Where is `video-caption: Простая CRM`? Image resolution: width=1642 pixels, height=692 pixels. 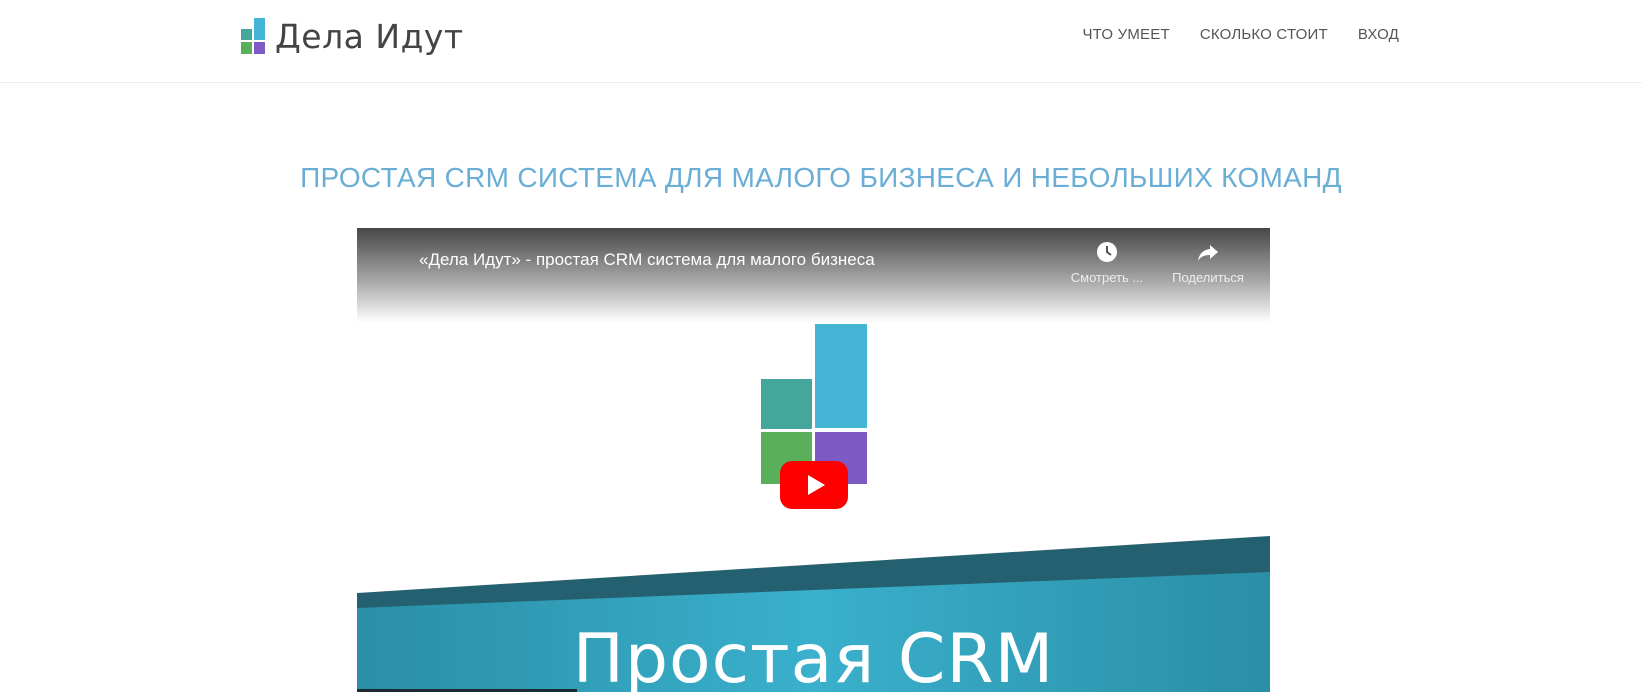
video-caption: Простая CRM is located at coordinates (813, 656).